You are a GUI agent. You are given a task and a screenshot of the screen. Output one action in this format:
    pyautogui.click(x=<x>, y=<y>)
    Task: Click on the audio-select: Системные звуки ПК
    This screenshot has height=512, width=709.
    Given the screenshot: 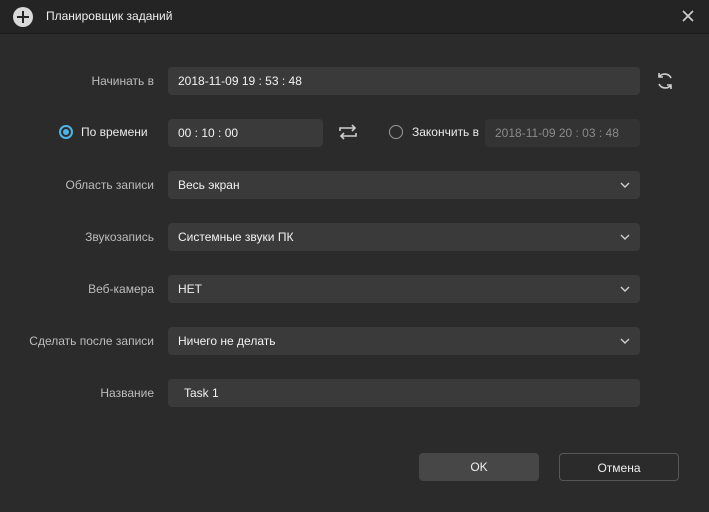 What is the action you would take?
    pyautogui.click(x=404, y=237)
    